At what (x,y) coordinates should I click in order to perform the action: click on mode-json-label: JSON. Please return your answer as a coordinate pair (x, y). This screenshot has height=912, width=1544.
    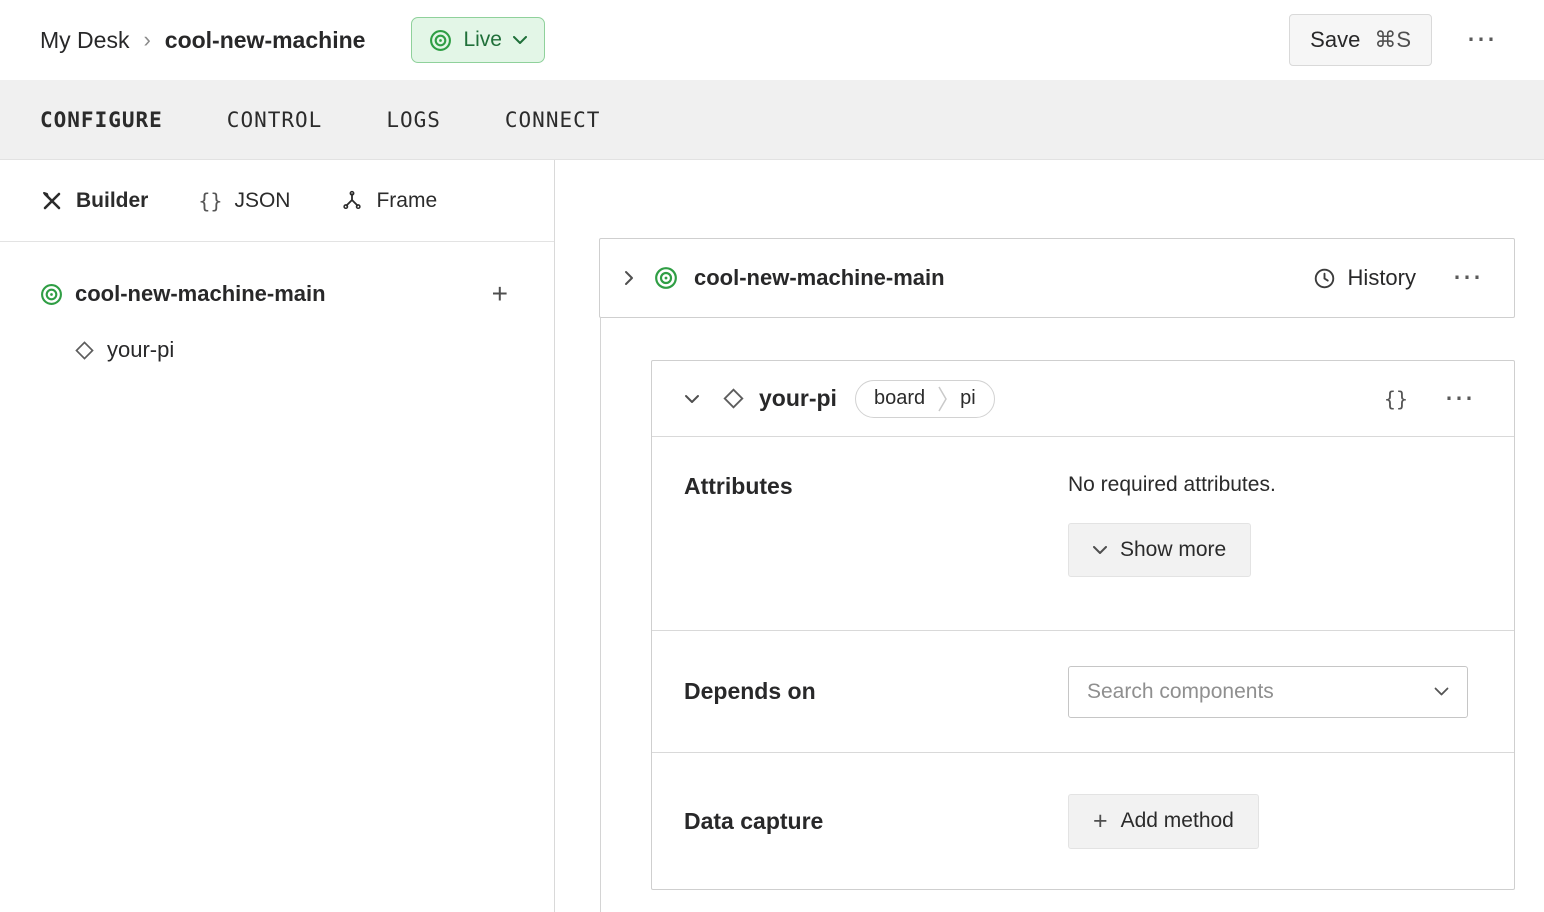
    Looking at the image, I should click on (262, 200).